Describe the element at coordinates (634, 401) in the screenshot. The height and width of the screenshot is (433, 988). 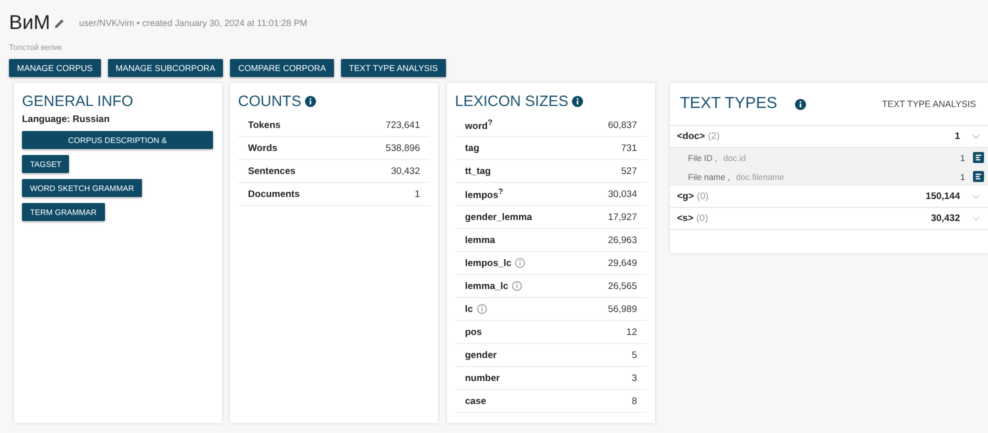
I see `attribute-value: 8` at that location.